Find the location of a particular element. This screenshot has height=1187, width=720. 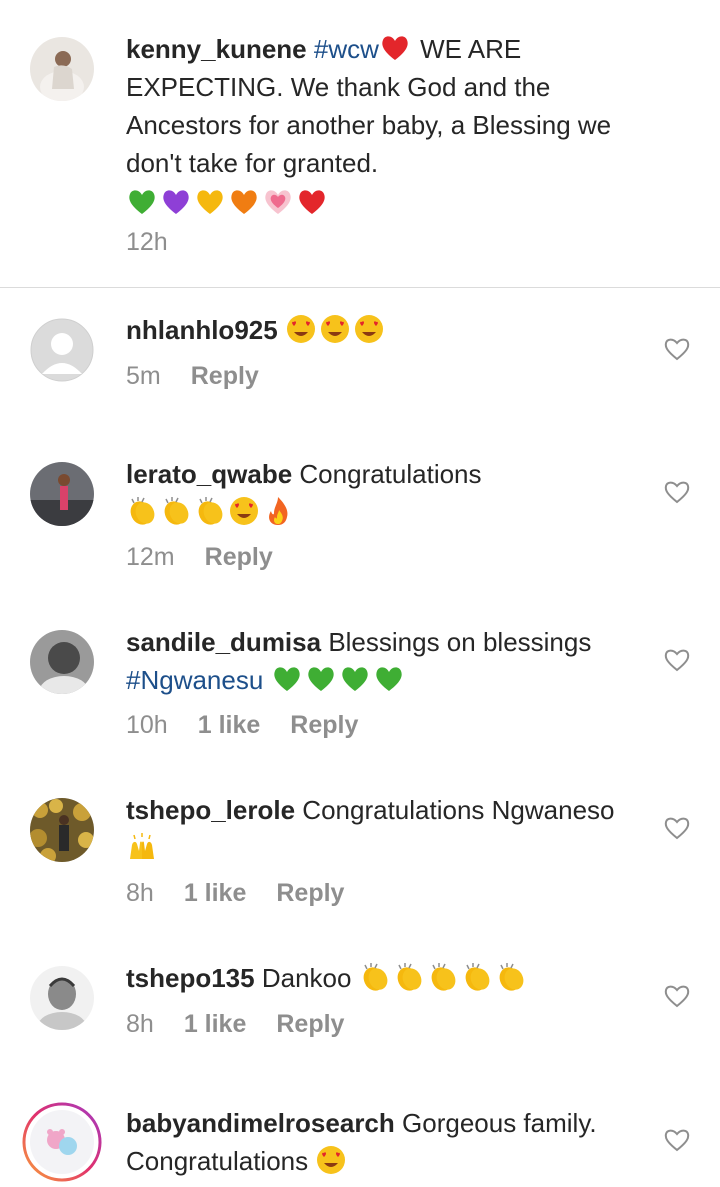

caption-hashtag: #wcw is located at coordinates (346, 49).